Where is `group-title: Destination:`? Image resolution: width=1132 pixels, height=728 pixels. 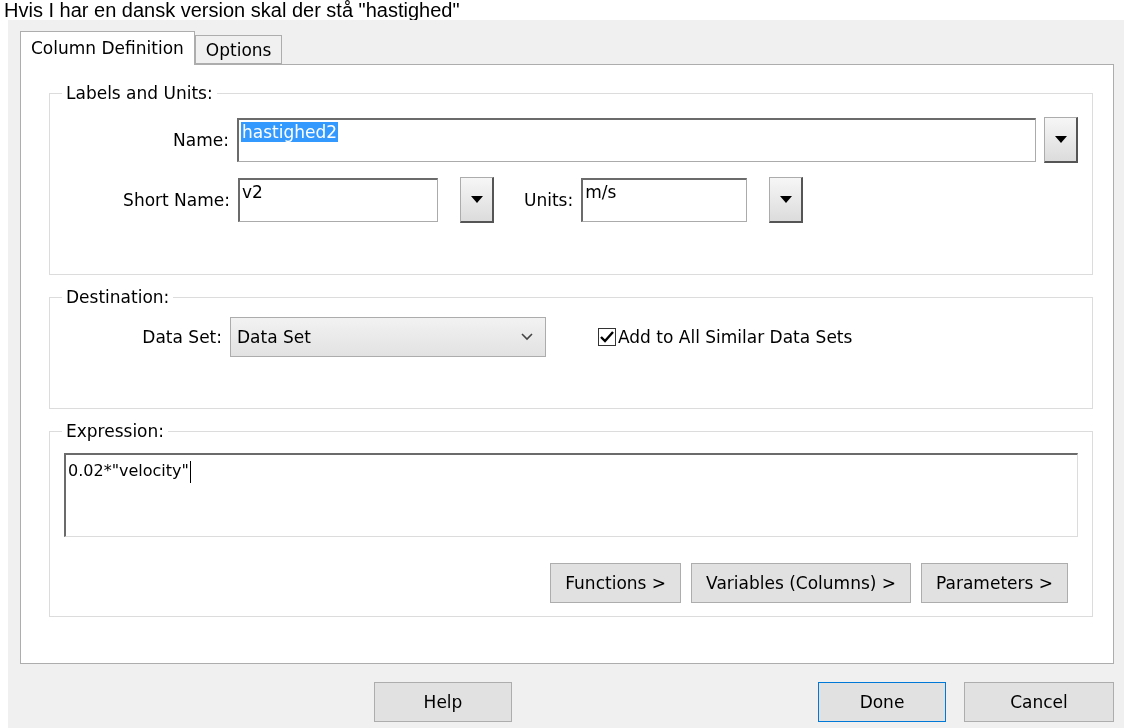
group-title: Destination: is located at coordinates (118, 297).